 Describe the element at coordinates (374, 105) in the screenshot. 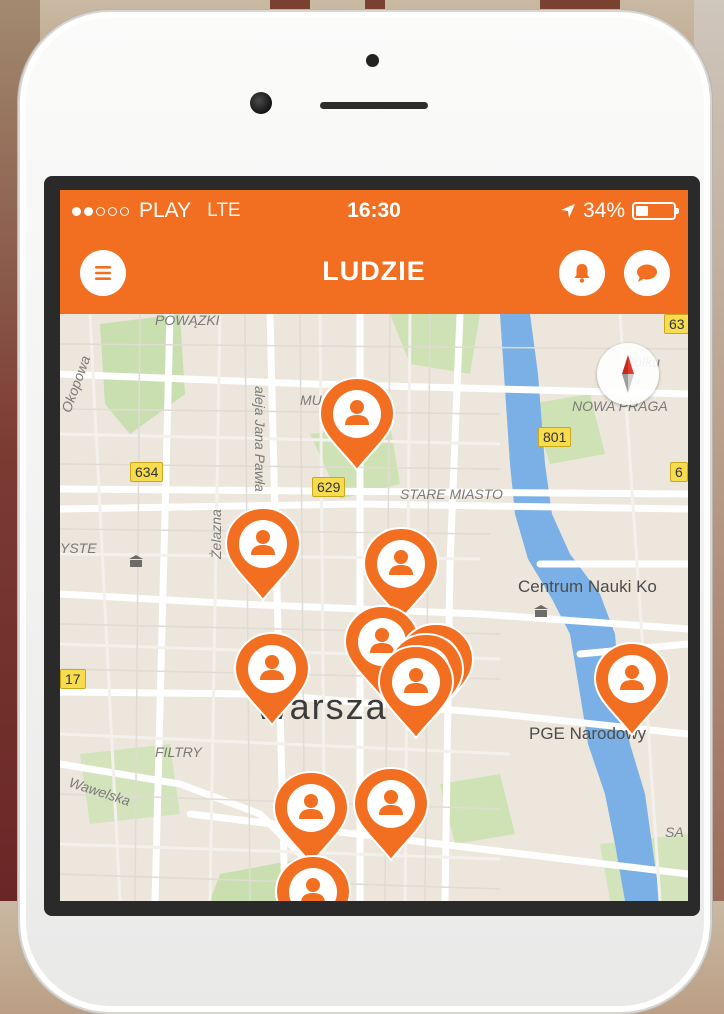

I see `phone-speaker` at that location.